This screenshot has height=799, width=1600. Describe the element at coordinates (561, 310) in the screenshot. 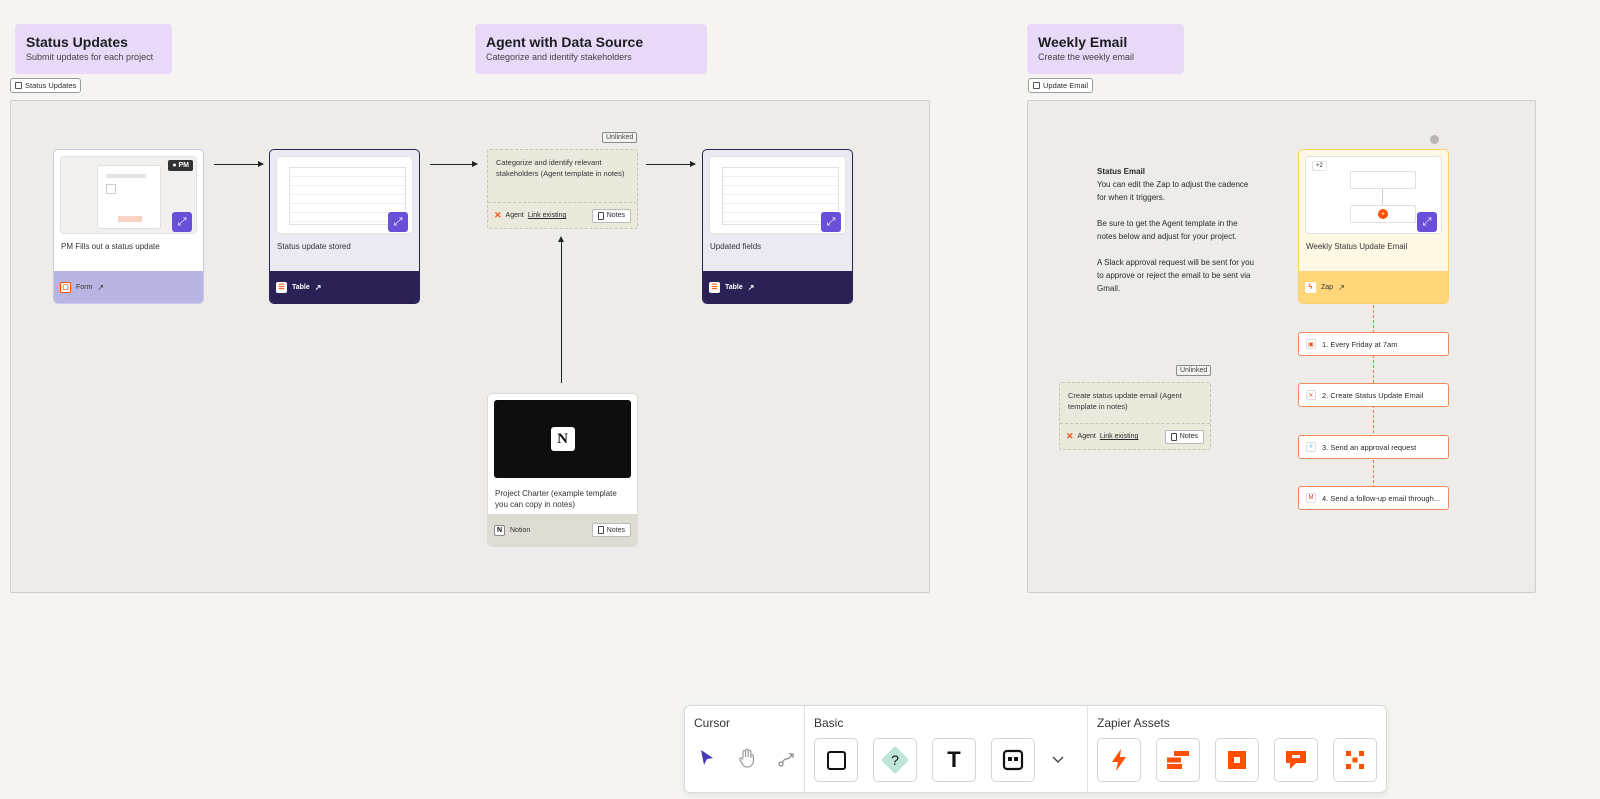

I see `connector-arrow-vertical` at that location.